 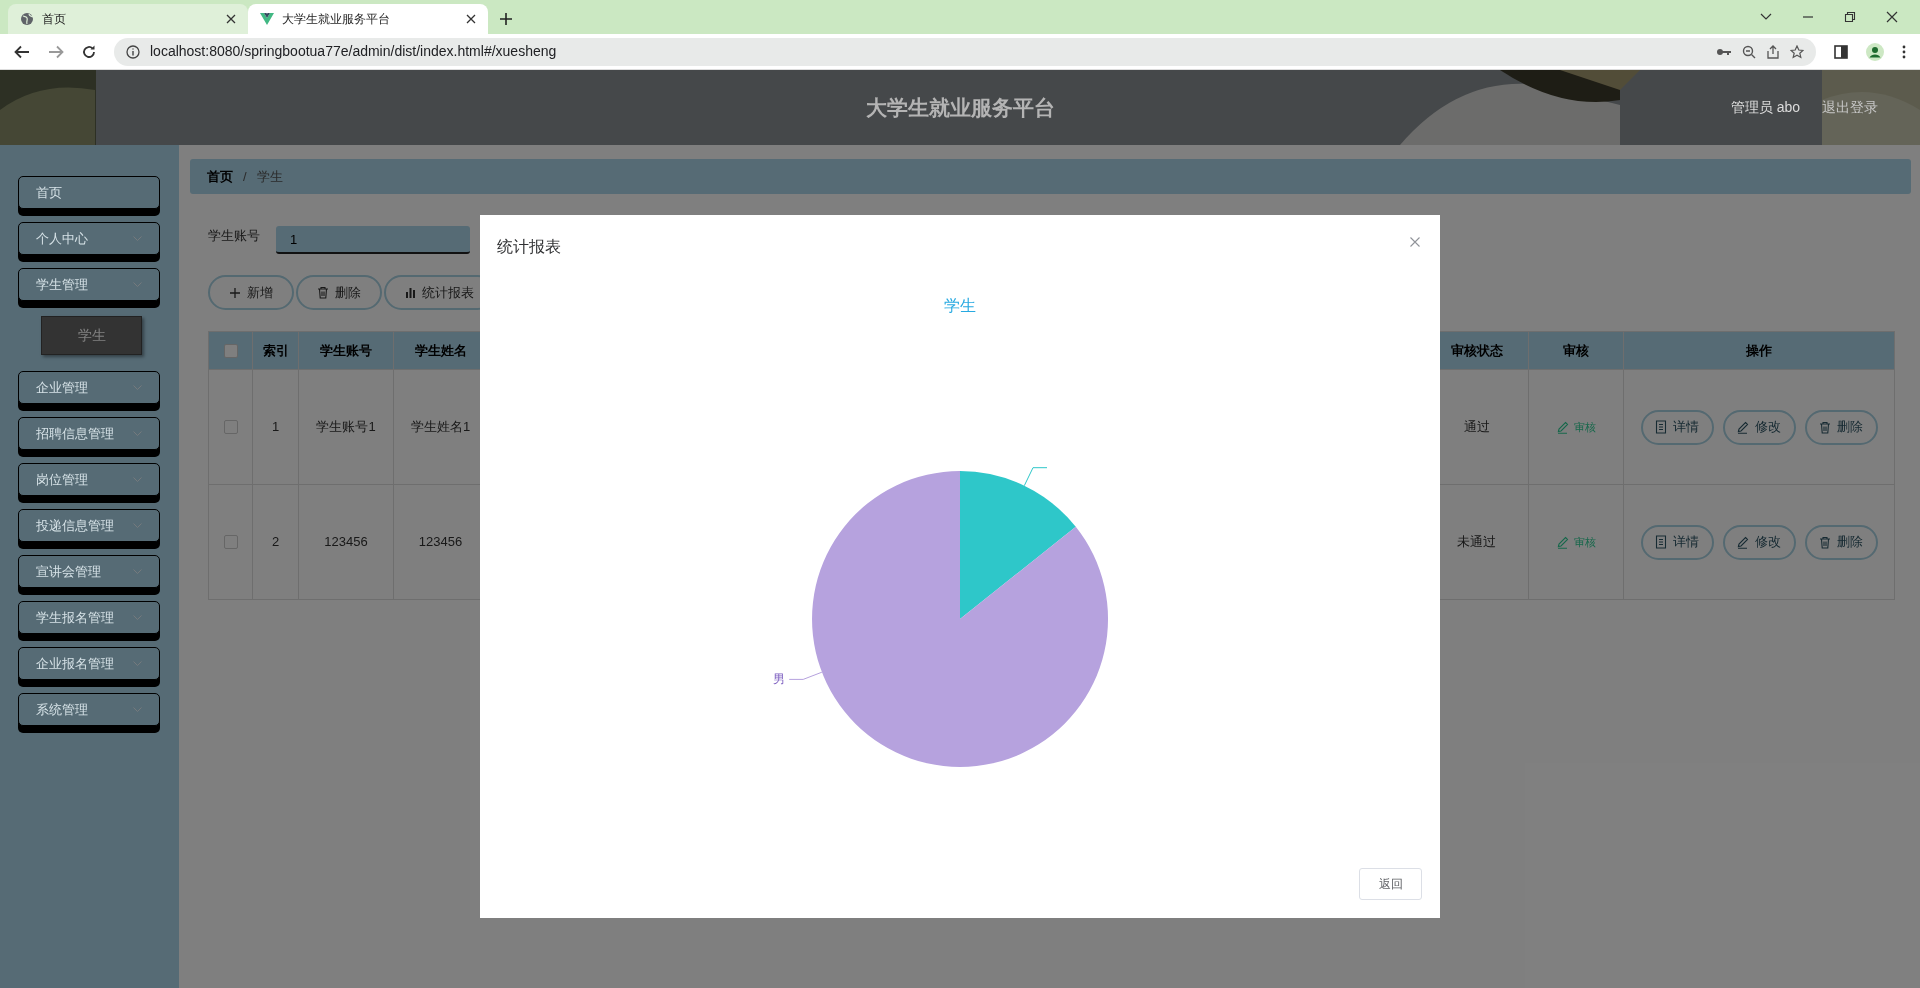 What do you see at coordinates (410, 292) in the screenshot?
I see `bar-chart-icon` at bounding box center [410, 292].